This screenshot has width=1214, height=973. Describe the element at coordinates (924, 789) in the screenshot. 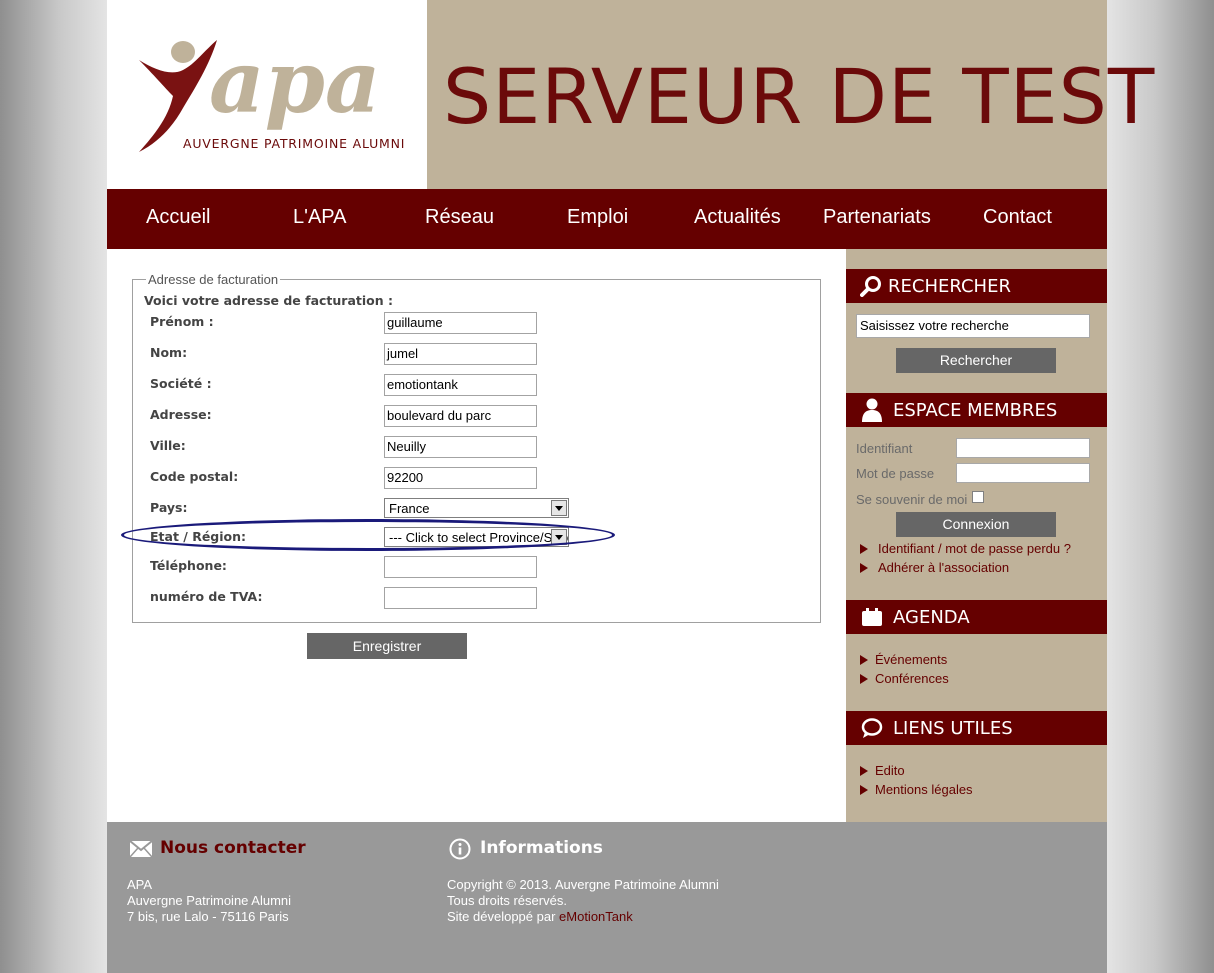

I see `legal-notice-text: Mentions légales` at that location.